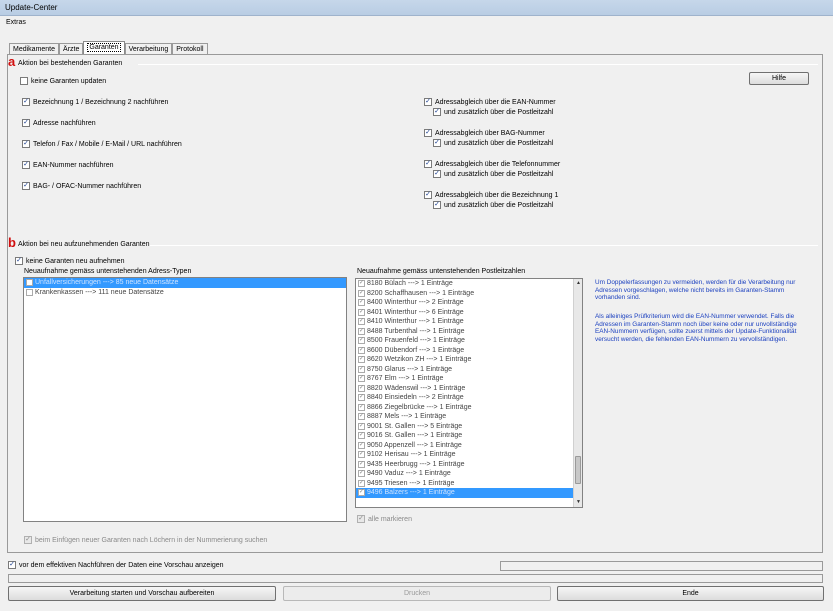 This screenshot has height=611, width=833. I want to click on list-item: ✓ 8500 Frauenfeld ---> 1 Einträge, so click(469, 341).